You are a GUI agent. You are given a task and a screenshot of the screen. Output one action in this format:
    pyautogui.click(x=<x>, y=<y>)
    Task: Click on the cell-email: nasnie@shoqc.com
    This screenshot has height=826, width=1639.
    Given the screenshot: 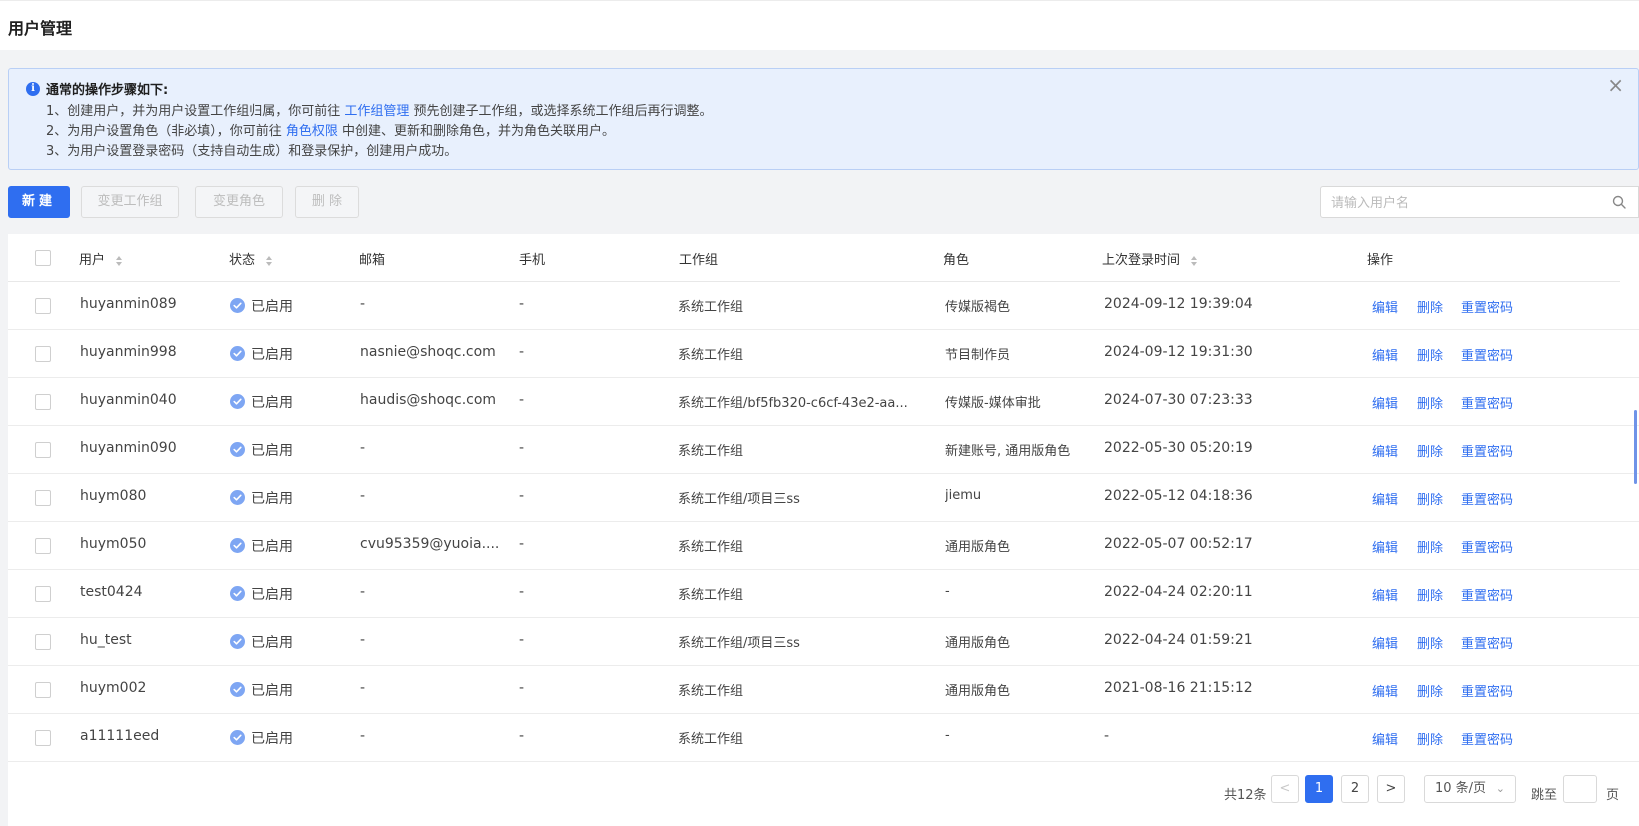 What is the action you would take?
    pyautogui.click(x=428, y=352)
    